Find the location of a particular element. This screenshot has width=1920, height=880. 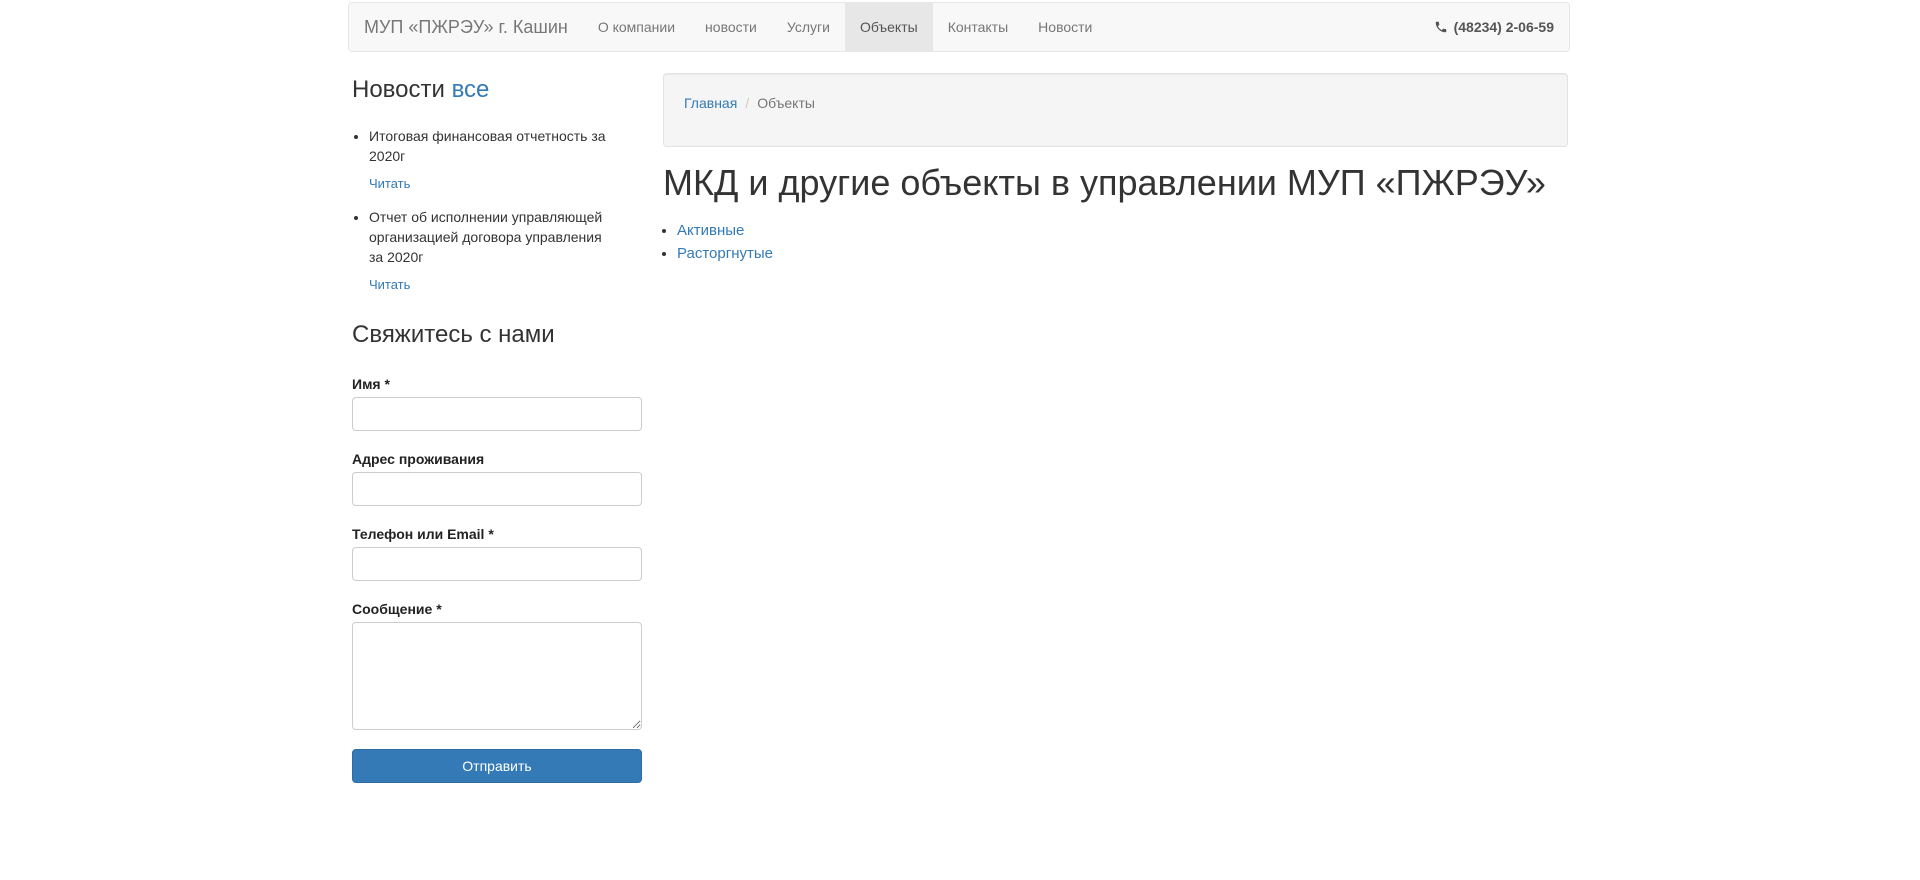

nav-link-objects: Объекты is located at coordinates (888, 27).